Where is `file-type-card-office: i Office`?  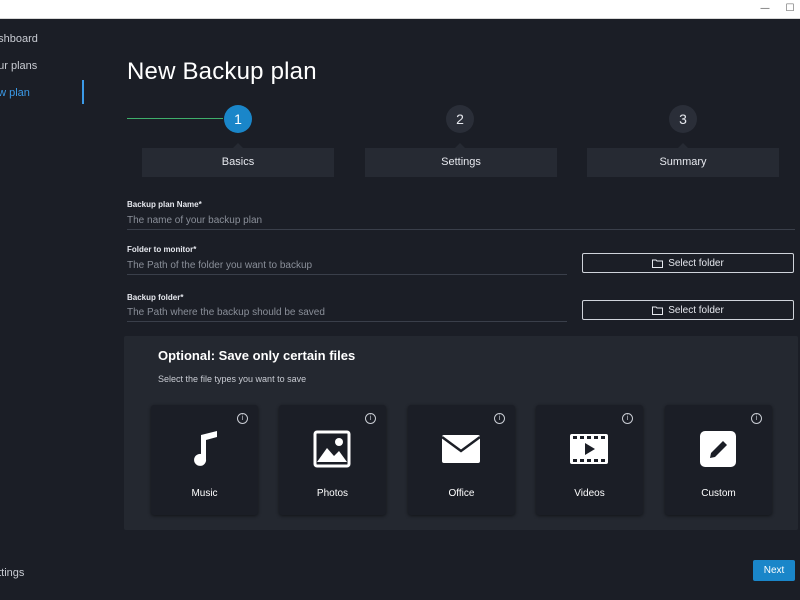
file-type-card-office: i Office is located at coordinates (461, 460).